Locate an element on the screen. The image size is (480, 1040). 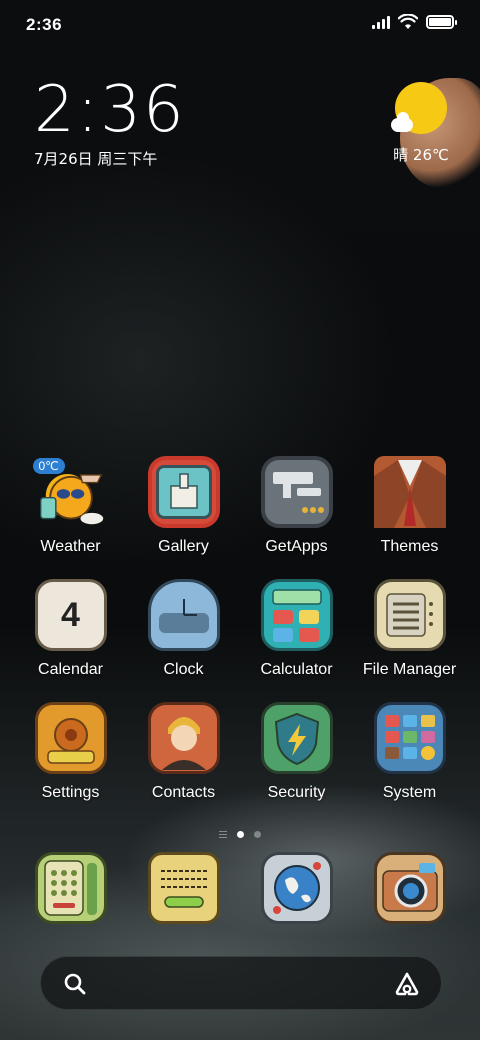
messages-icon is located at coordinates (183, 888).